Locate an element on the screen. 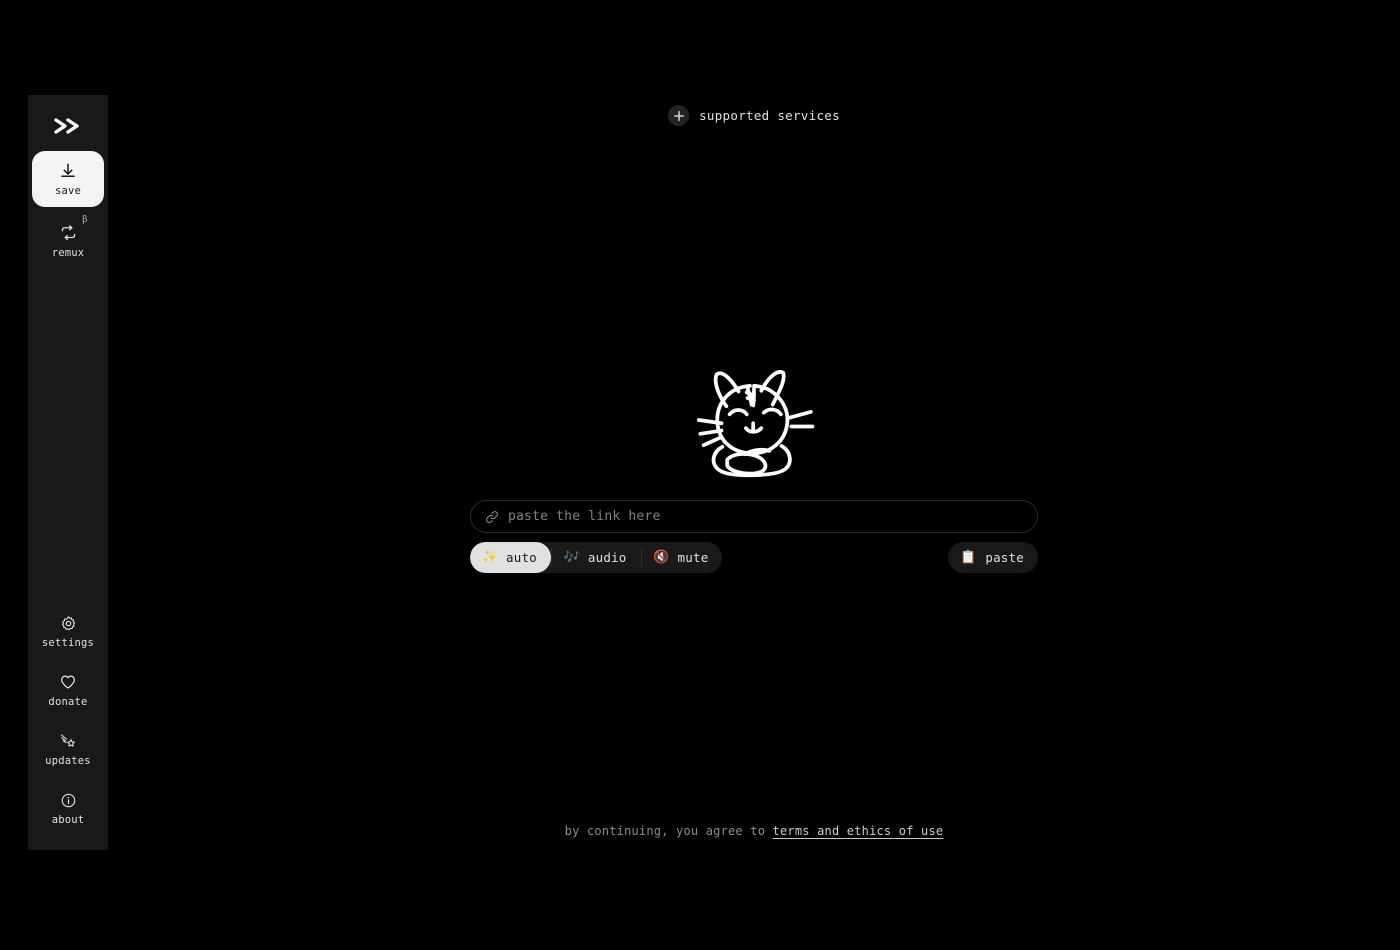 This screenshot has height=950, width=1400. muted-speaker-icon: 🔇 is located at coordinates (661, 557).